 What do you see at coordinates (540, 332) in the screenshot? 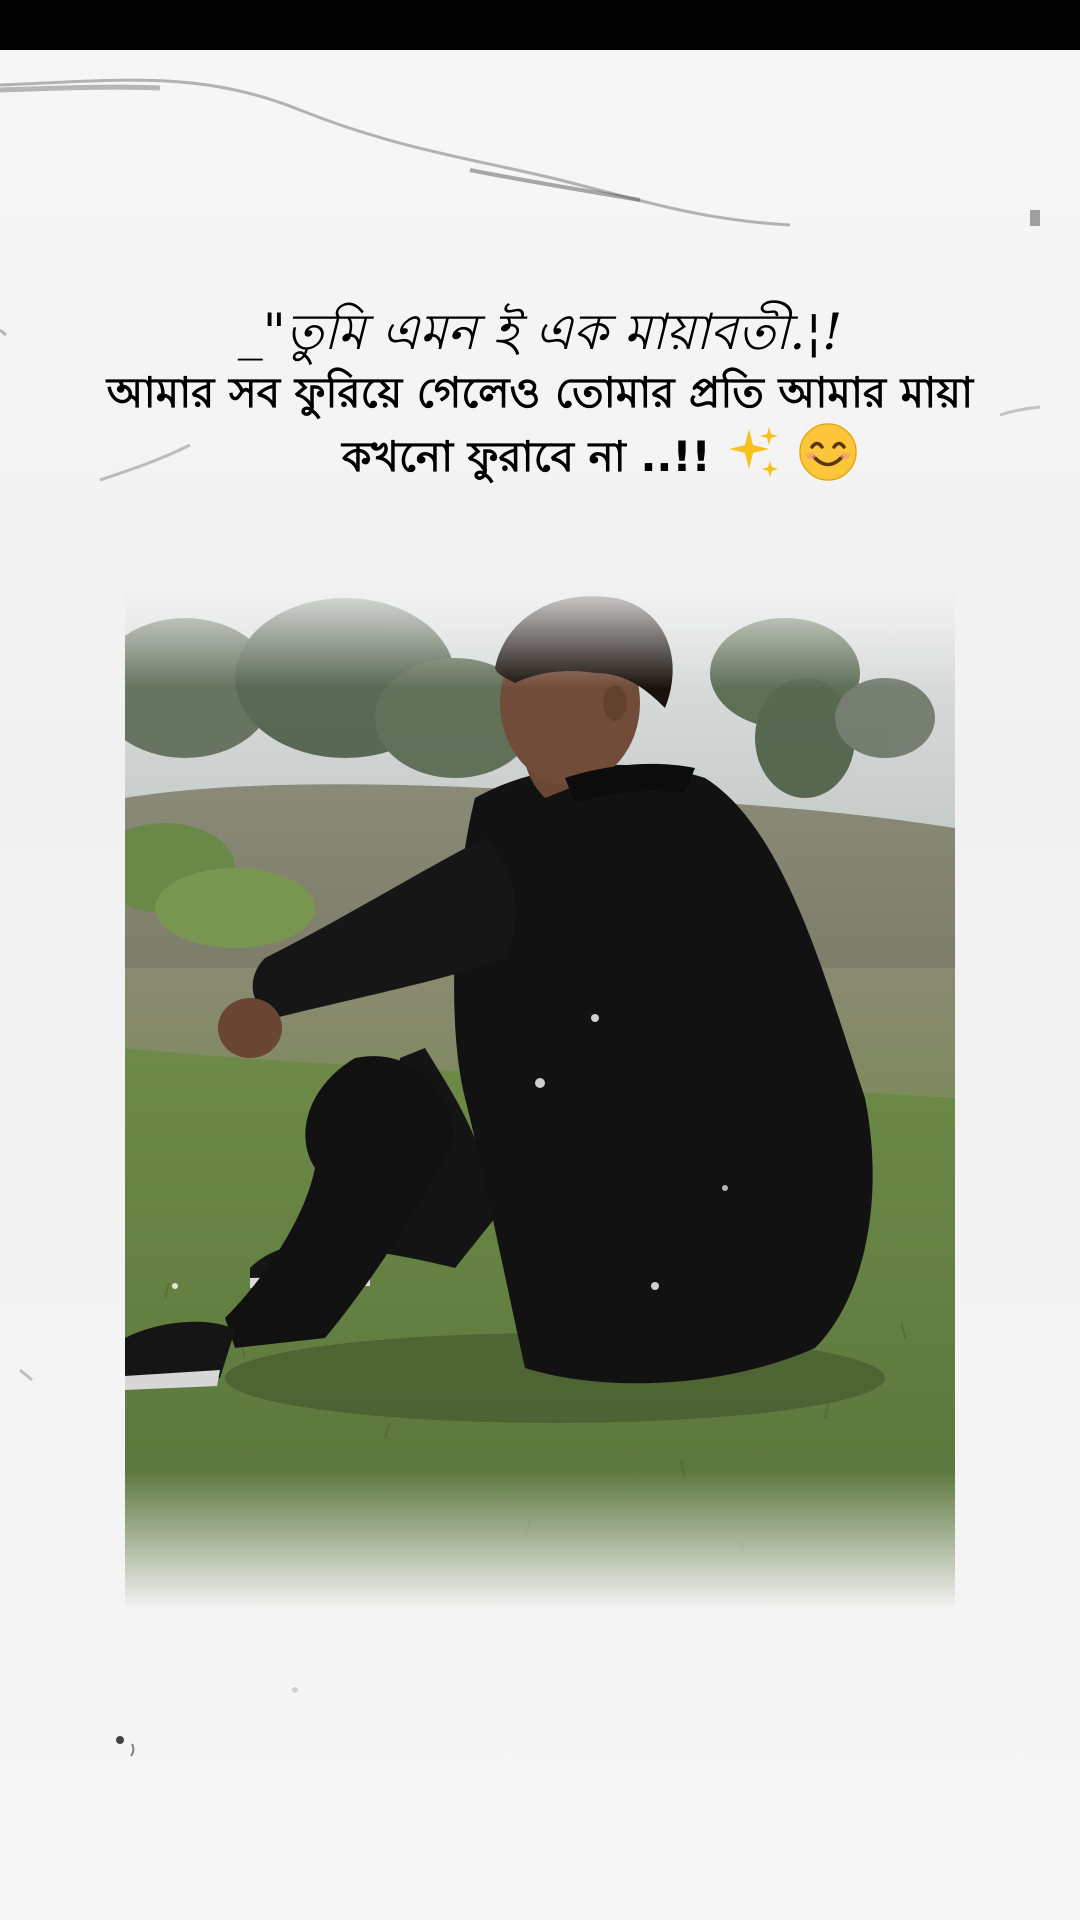
I see `caption-title: _"তুমি এমন ই এক মায়াবতী.¦!` at bounding box center [540, 332].